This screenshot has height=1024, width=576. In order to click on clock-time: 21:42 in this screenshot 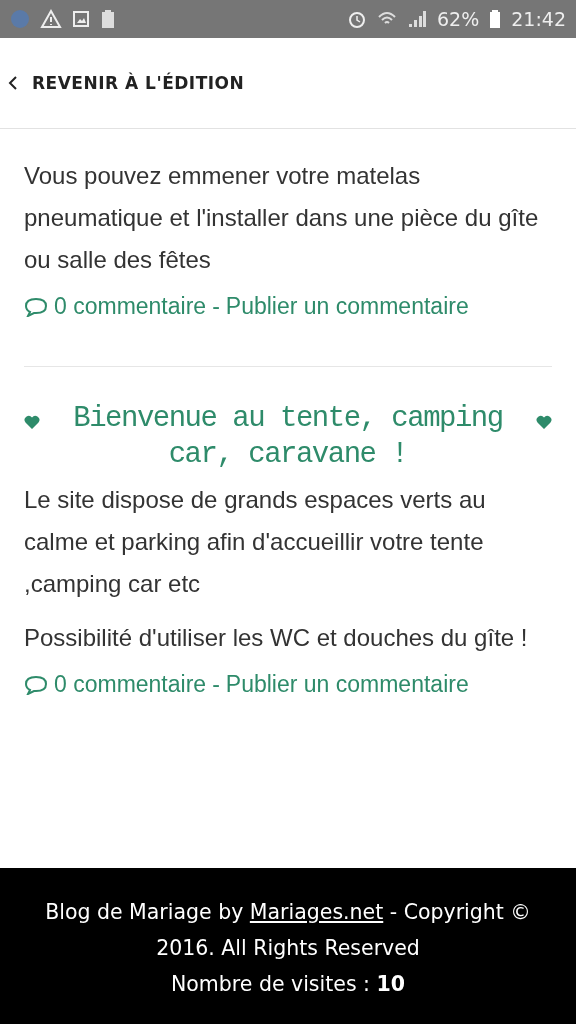, I will do `click(538, 19)`.